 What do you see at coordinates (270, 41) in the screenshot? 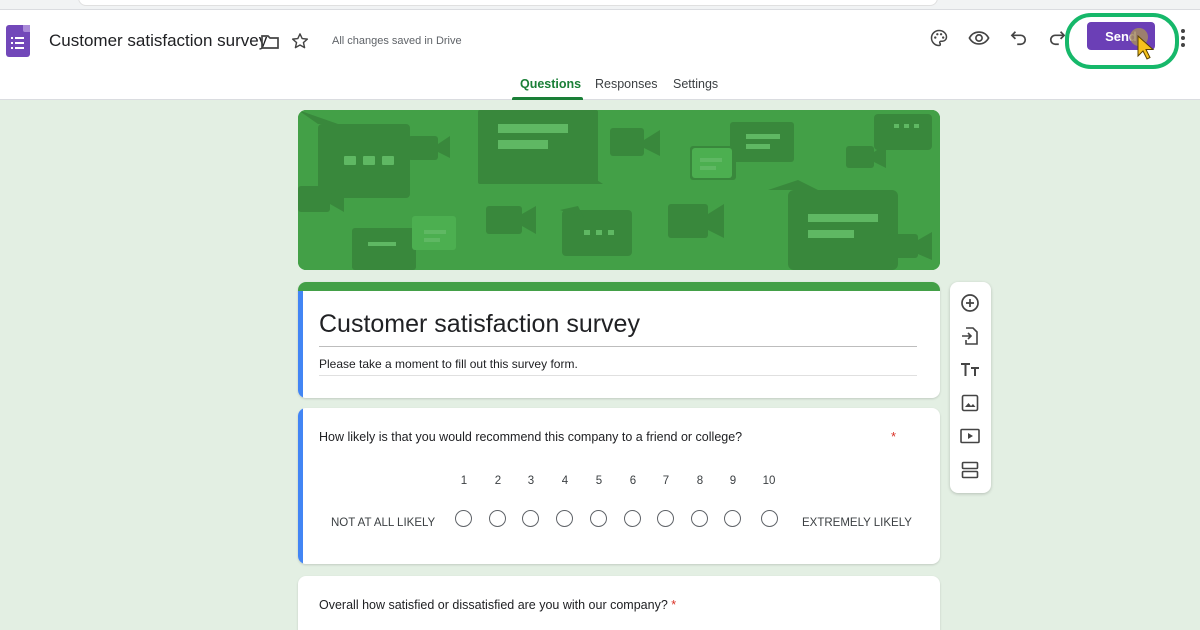
I see `folder-icon` at bounding box center [270, 41].